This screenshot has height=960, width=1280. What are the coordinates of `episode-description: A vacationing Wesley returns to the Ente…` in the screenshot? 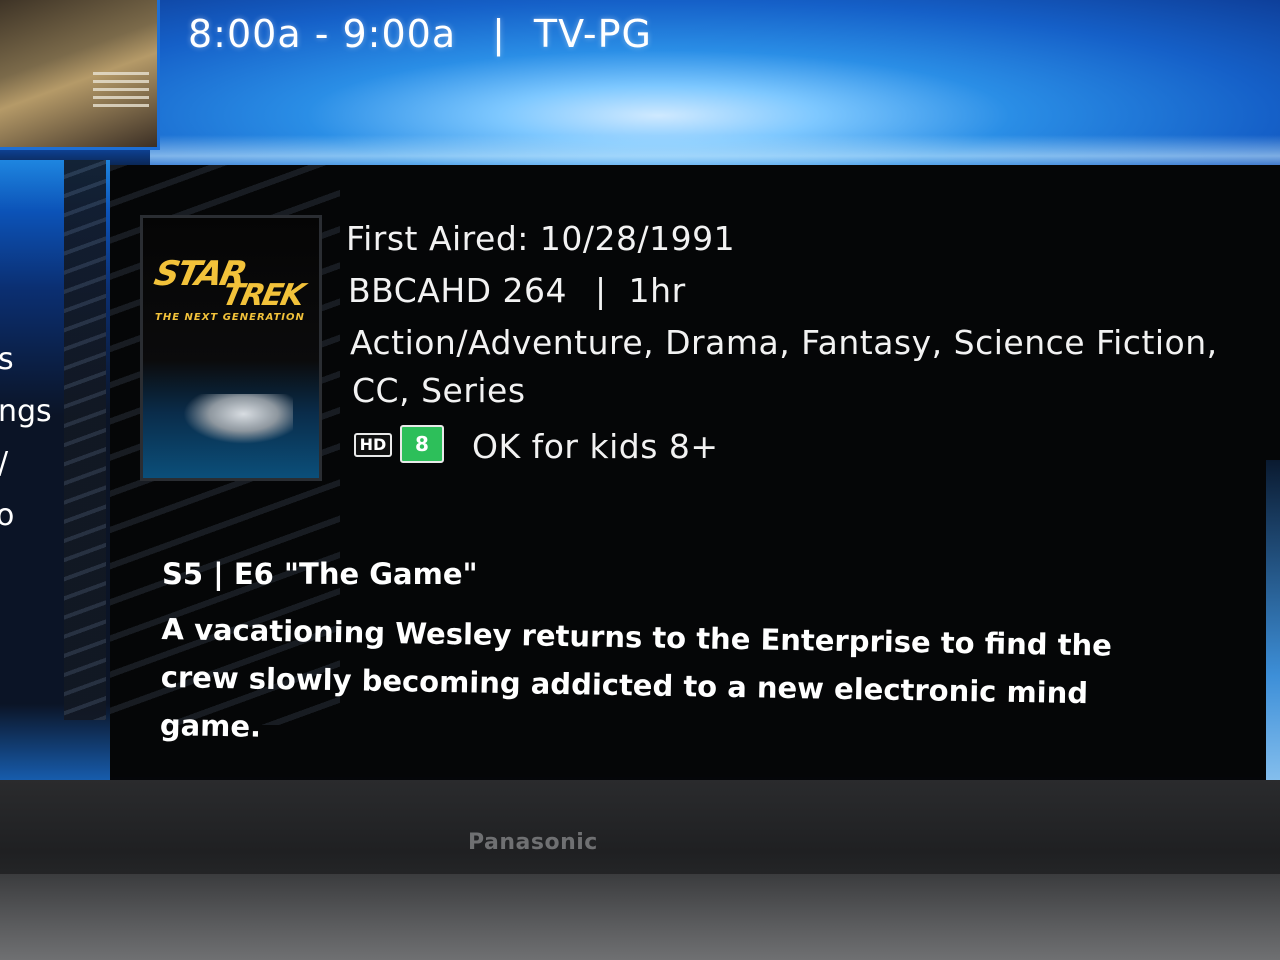 It's located at (636, 677).